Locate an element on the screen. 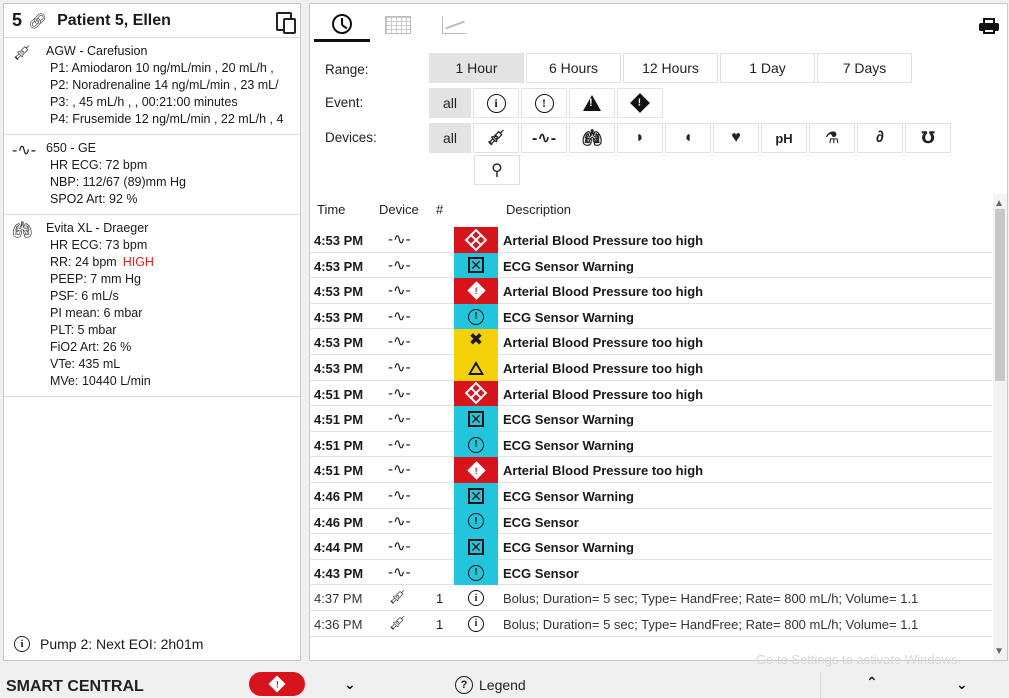 Image resolution: width=1009 pixels, height=698 pixels. person-icon: ⚲ is located at coordinates (497, 170).